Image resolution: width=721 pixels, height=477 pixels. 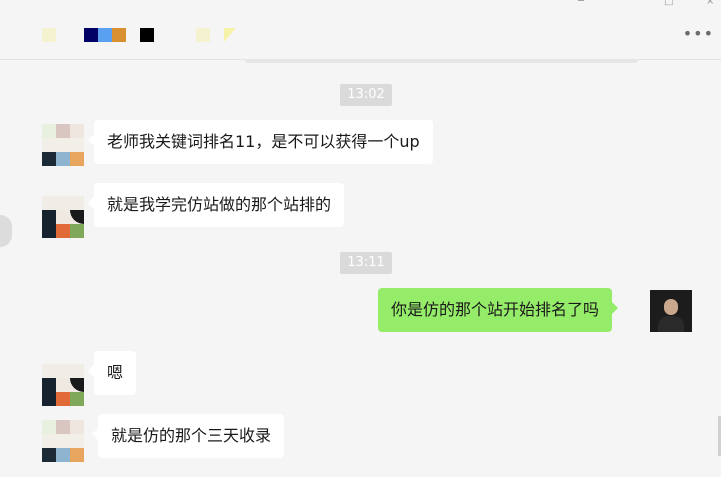 I want to click on side-collapse-handle, so click(x=6, y=231).